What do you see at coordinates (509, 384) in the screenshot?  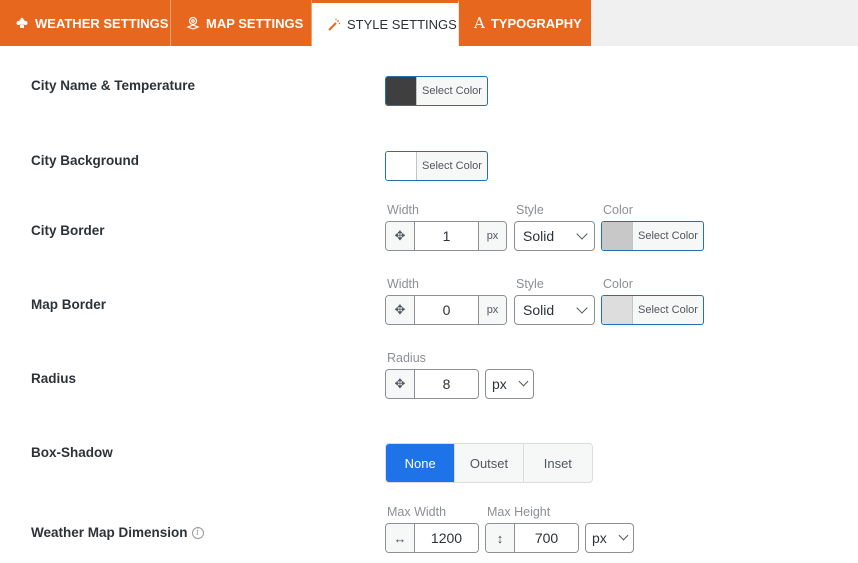 I see `radius-unit-select: px` at bounding box center [509, 384].